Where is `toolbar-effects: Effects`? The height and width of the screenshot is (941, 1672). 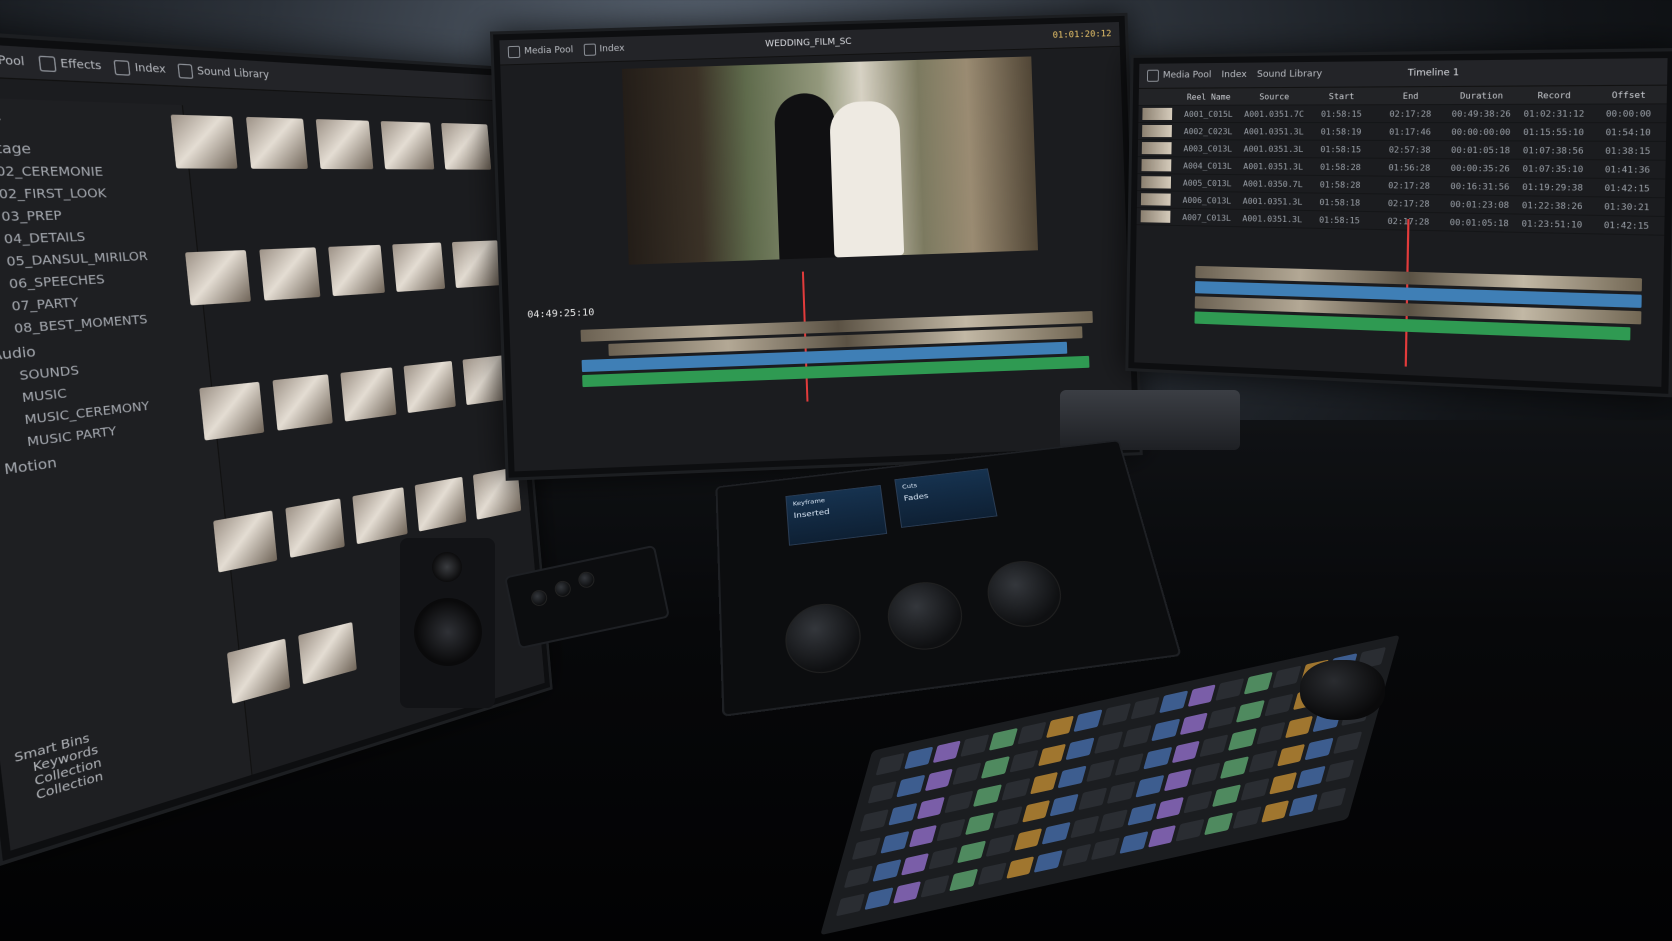
toolbar-effects: Effects is located at coordinates (70, 65).